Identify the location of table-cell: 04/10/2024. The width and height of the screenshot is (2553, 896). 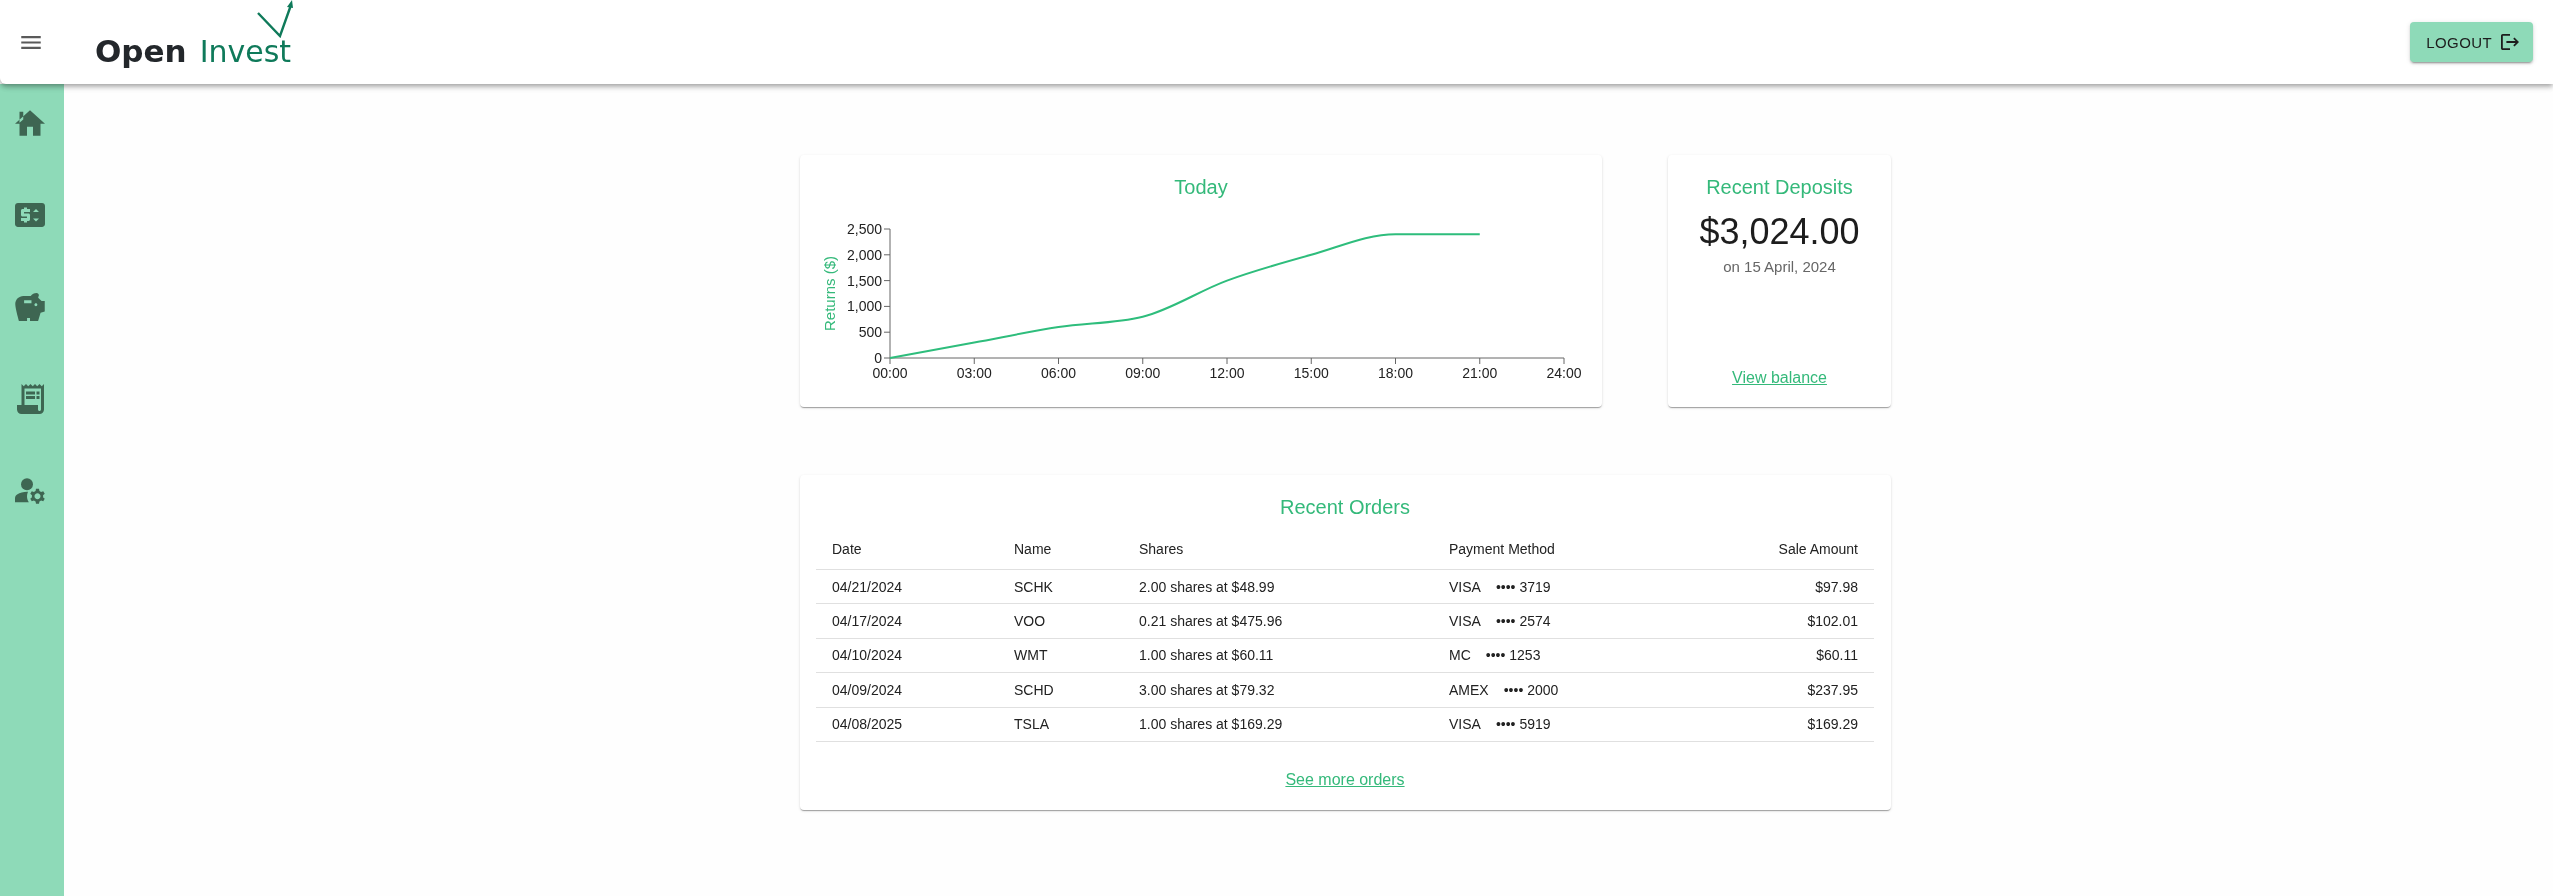
(867, 655).